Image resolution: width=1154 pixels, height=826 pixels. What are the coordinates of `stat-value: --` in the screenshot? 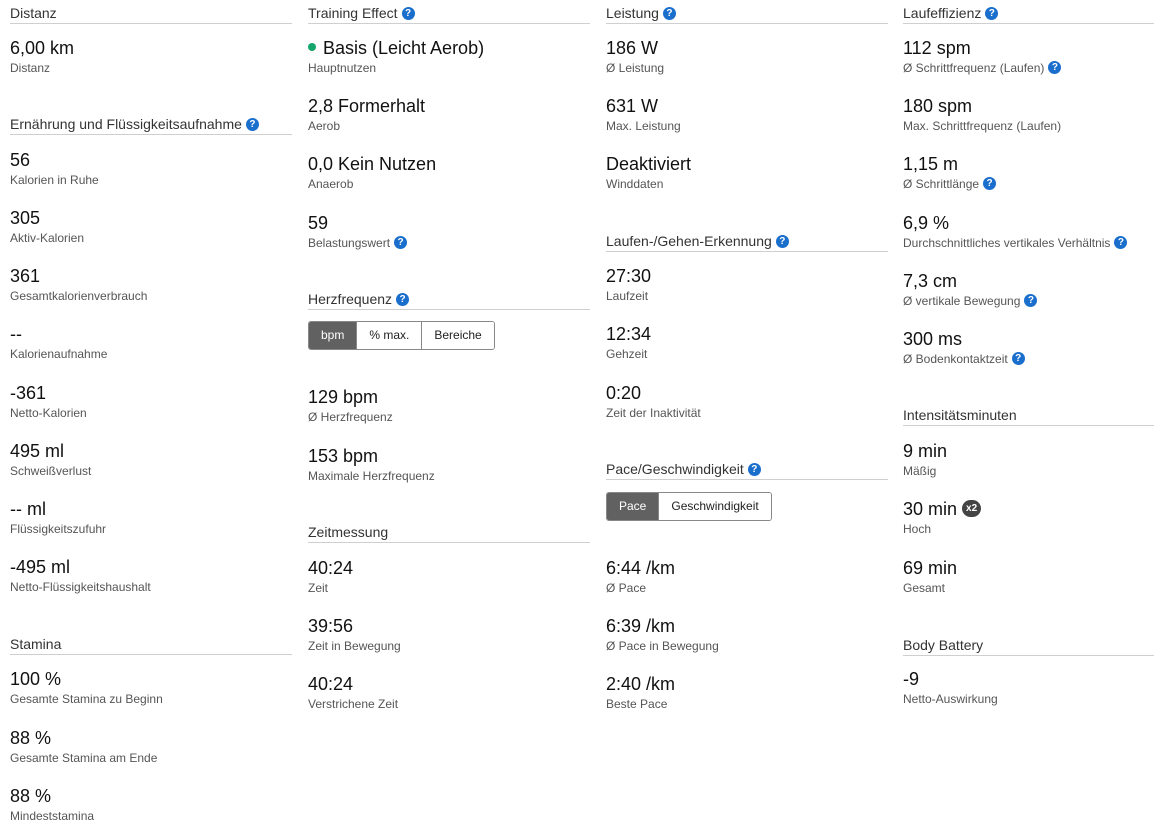 It's located at (16, 334).